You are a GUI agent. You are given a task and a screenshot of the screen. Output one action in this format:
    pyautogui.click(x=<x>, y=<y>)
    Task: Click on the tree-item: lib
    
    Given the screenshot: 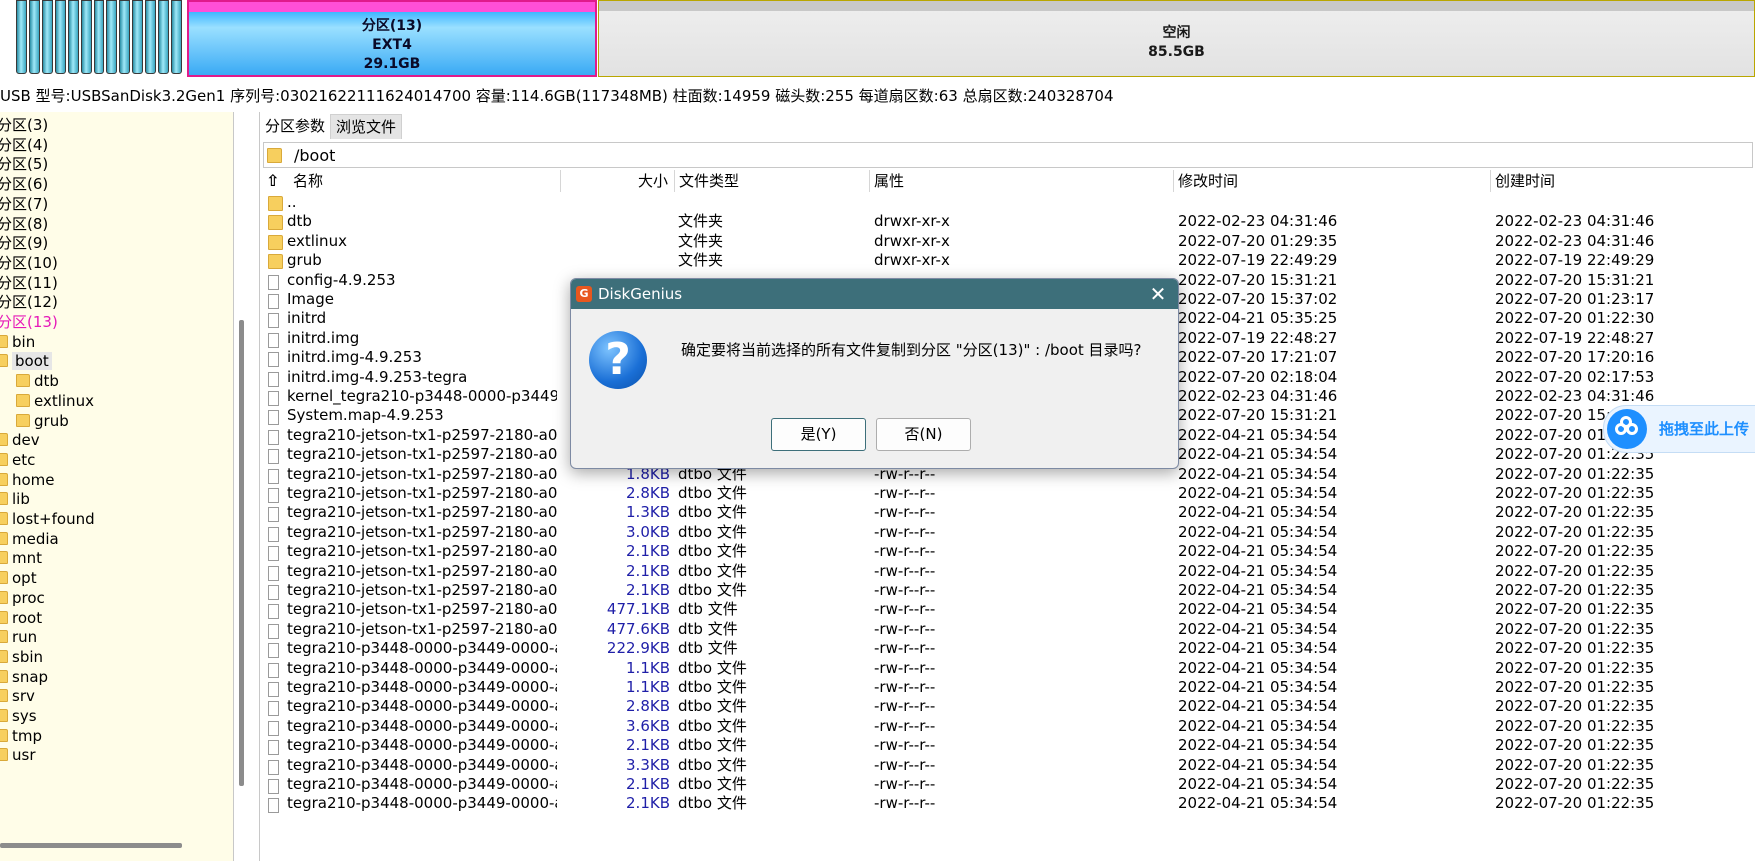 What is the action you would take?
    pyautogui.click(x=15, y=499)
    